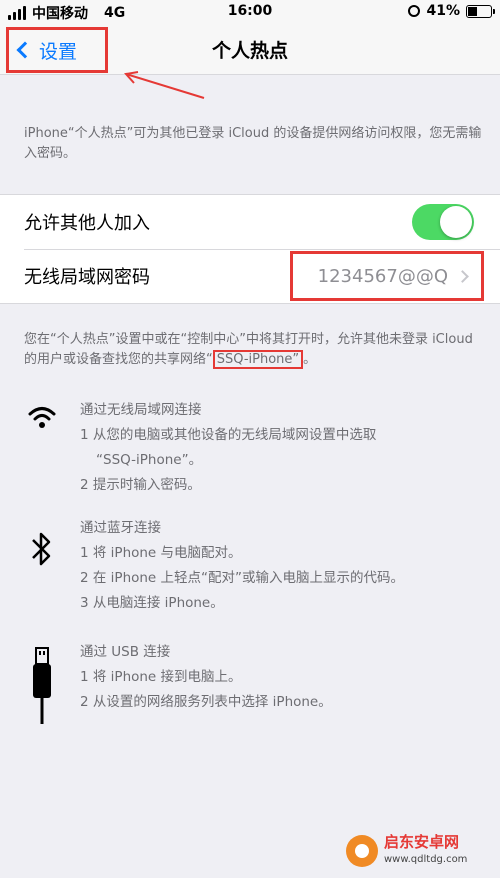 The width and height of the screenshot is (500, 878). What do you see at coordinates (362, 851) in the screenshot?
I see `watermark-logo-icon` at bounding box center [362, 851].